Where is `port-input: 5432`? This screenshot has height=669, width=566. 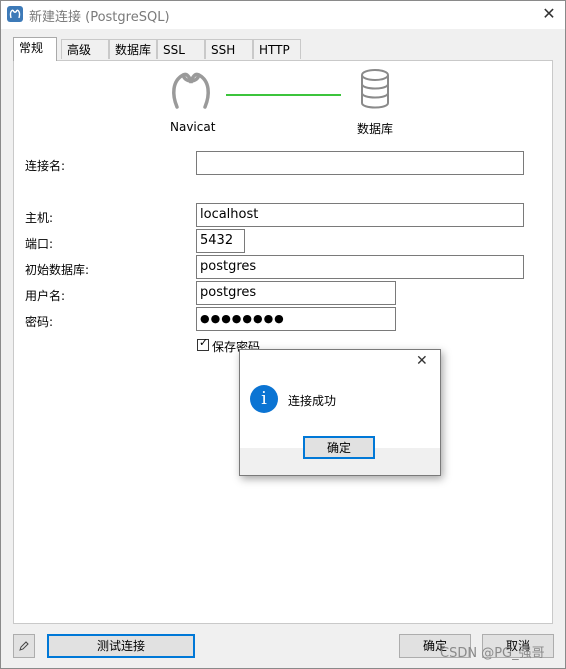 port-input: 5432 is located at coordinates (220, 241).